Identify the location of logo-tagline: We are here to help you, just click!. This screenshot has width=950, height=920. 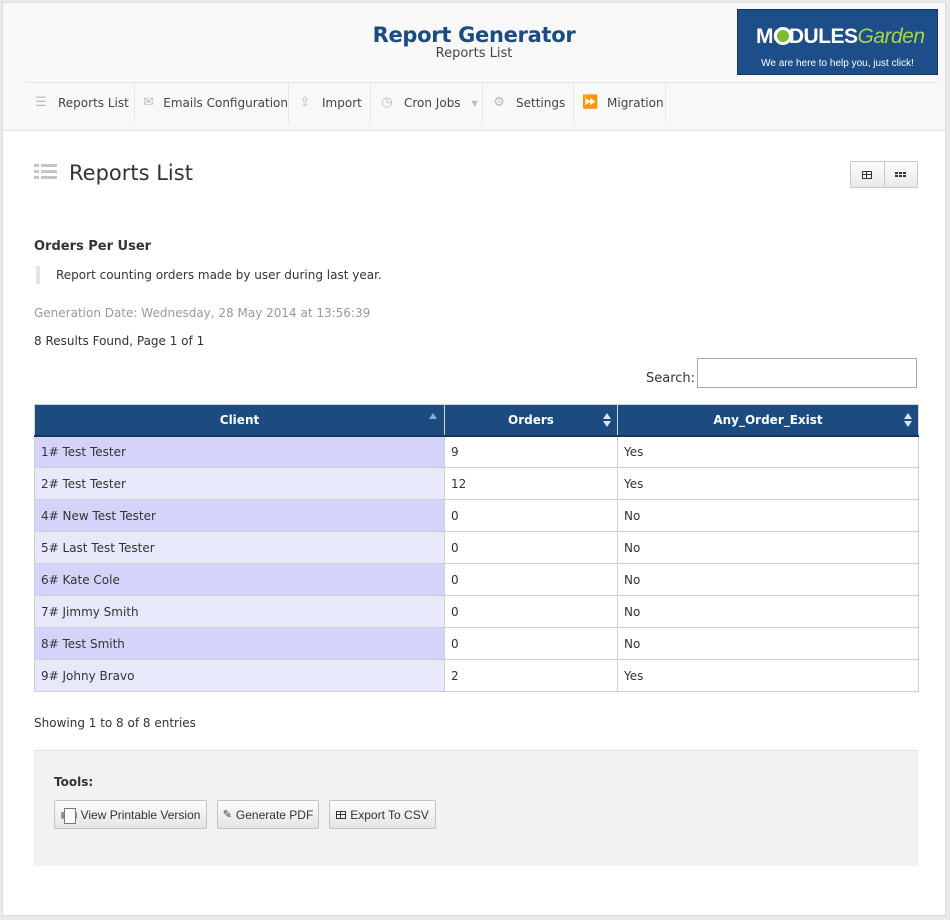
(837, 63).